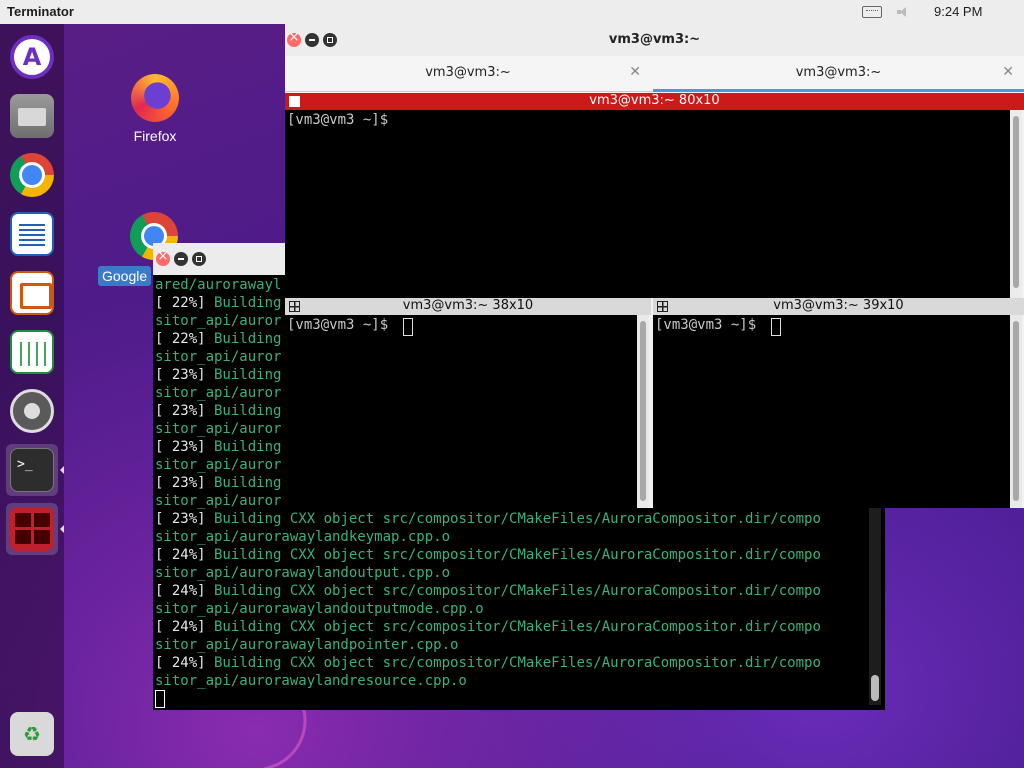 The height and width of the screenshot is (768, 1024). I want to click on terminal-icon, so click(32, 470).